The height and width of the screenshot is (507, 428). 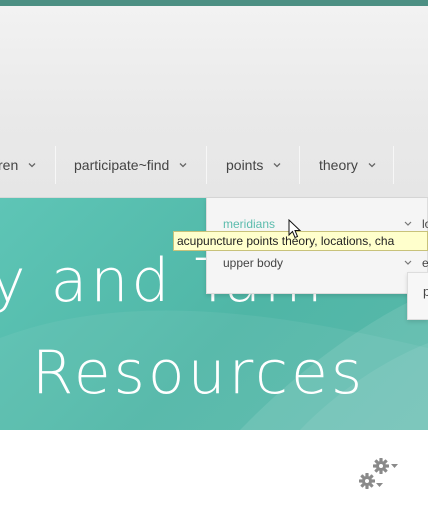 I want to click on nav-item-label: points, so click(x=245, y=165).